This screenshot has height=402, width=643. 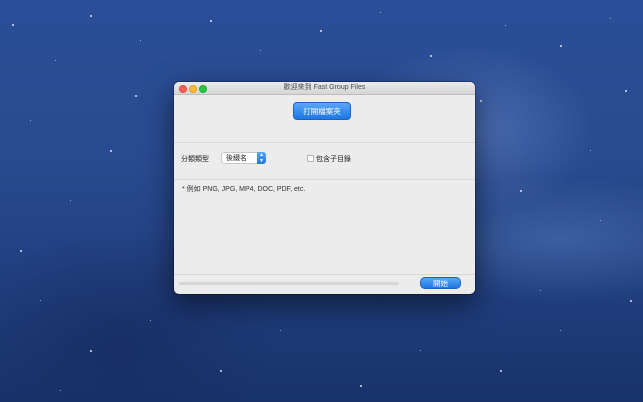 What do you see at coordinates (236, 158) in the screenshot?
I see `category-type-value: 後綴名` at bounding box center [236, 158].